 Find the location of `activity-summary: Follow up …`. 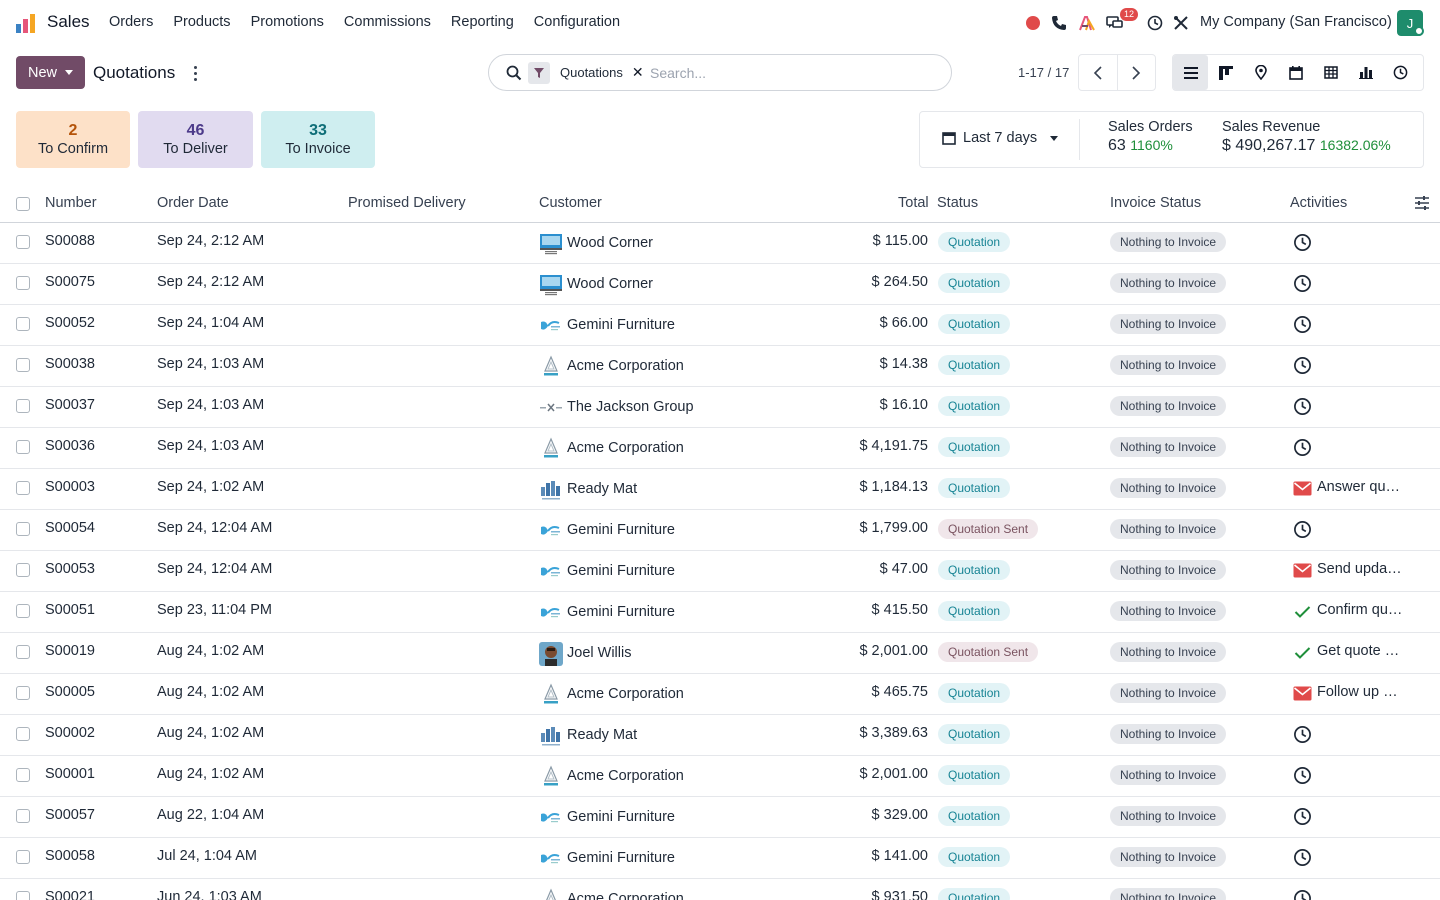

activity-summary: Follow up … is located at coordinates (1357, 692).